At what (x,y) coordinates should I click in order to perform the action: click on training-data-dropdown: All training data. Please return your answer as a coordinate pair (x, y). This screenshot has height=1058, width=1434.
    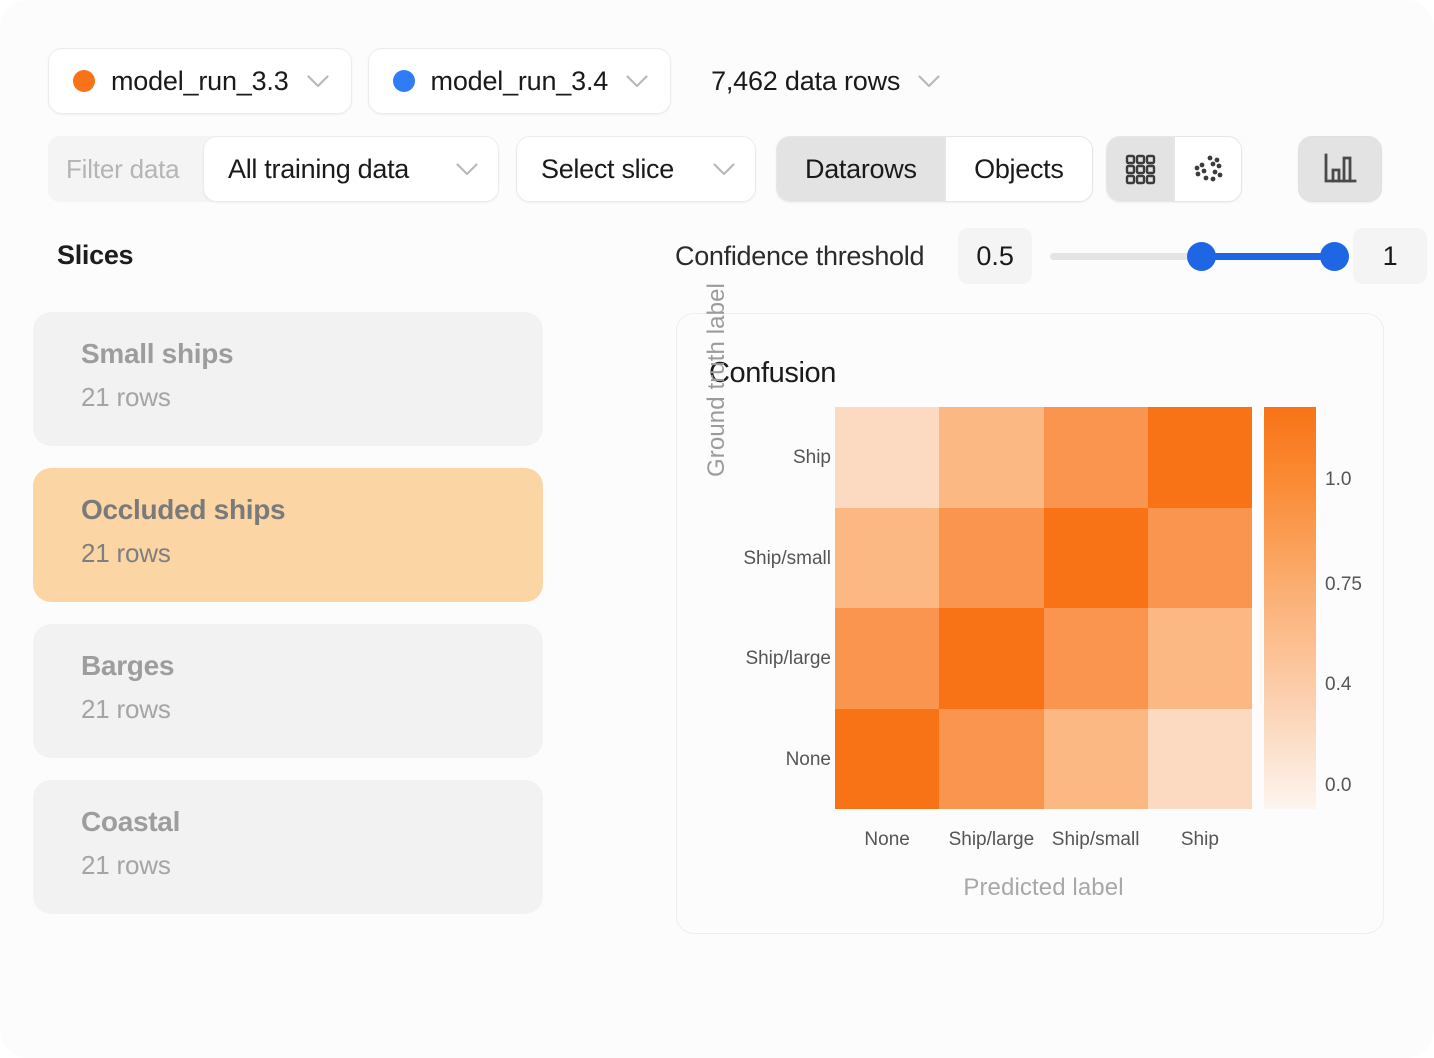
    Looking at the image, I should click on (351, 169).